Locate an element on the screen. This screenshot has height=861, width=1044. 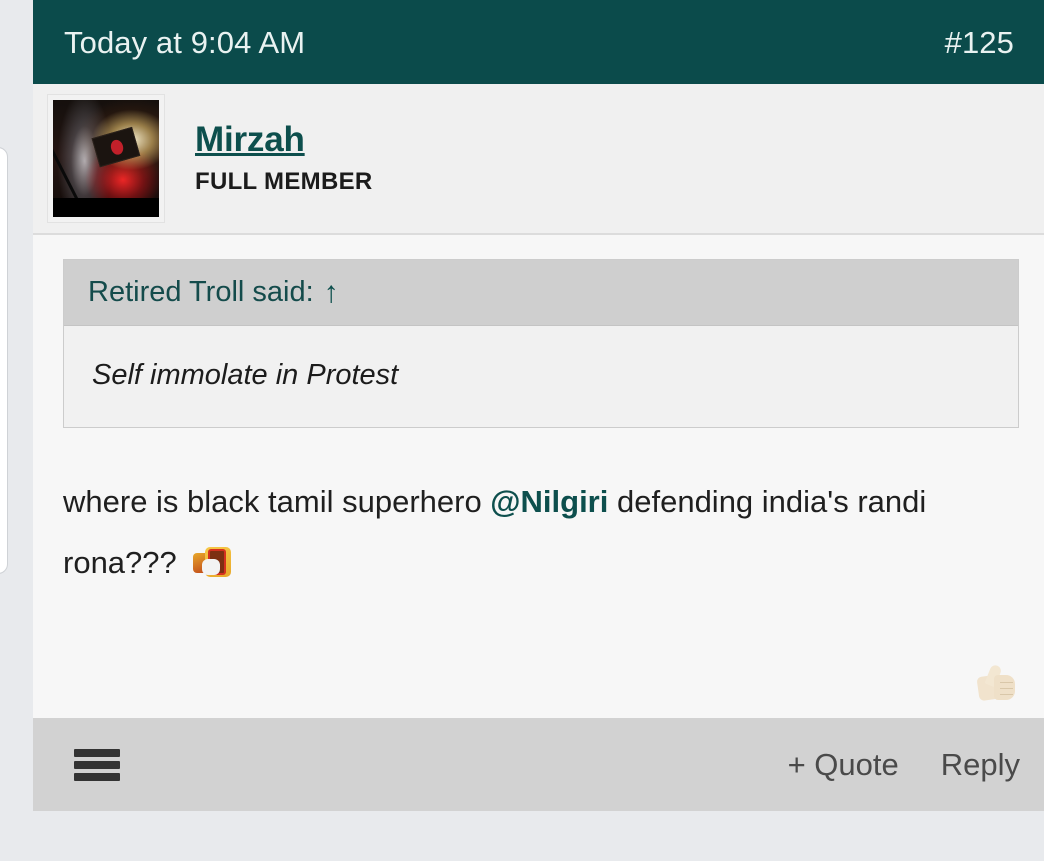
message-text-part1: where is black tamil superhero is located at coordinates (277, 502).